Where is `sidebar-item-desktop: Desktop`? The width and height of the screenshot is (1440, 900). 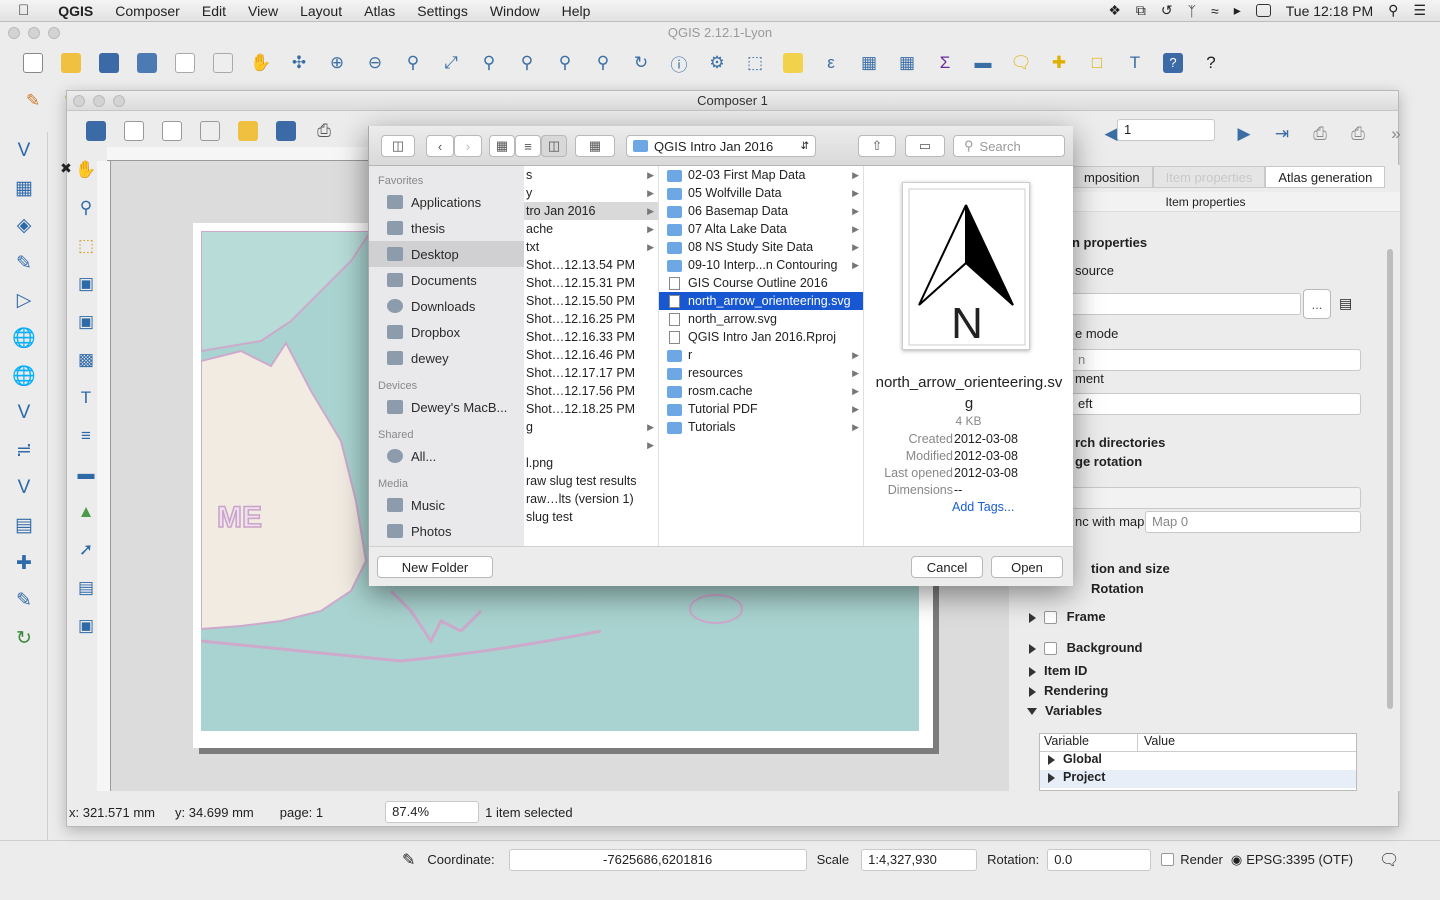 sidebar-item-desktop: Desktop is located at coordinates (446, 254).